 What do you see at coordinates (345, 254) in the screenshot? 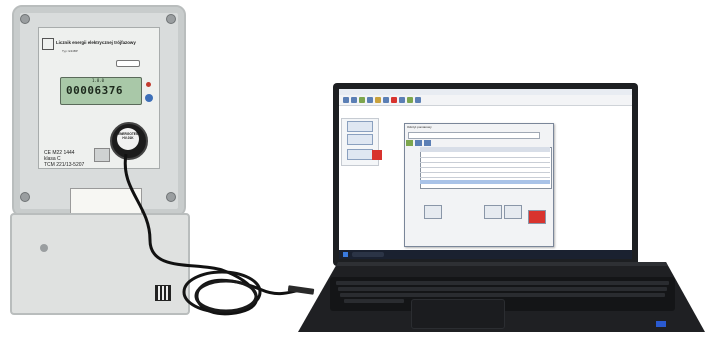
I see `windows-start-icon` at bounding box center [345, 254].